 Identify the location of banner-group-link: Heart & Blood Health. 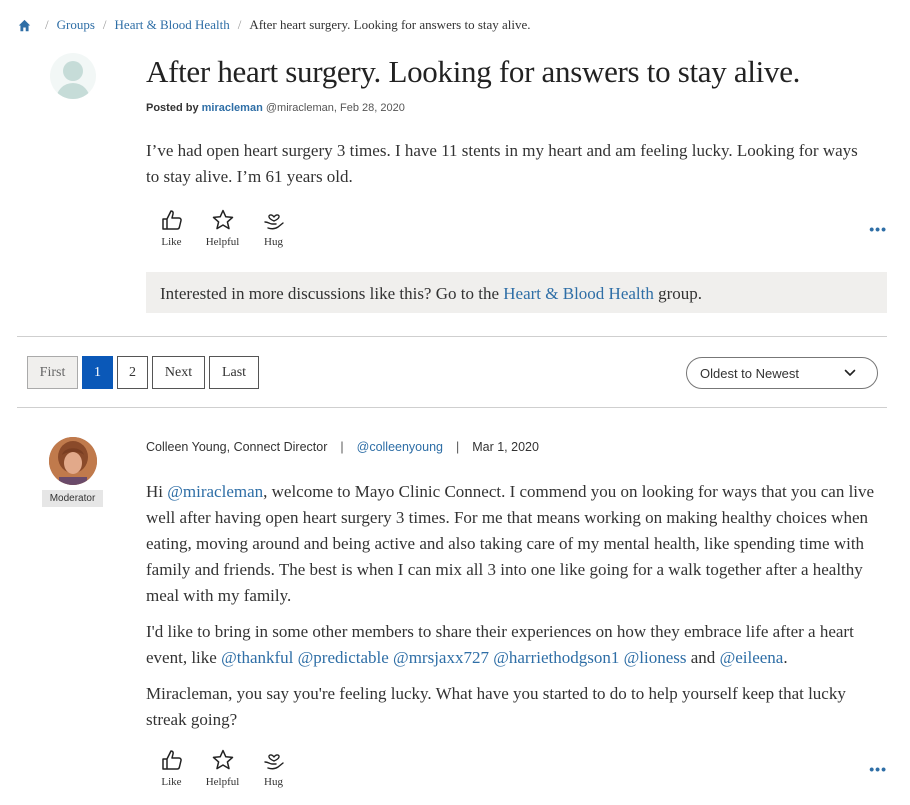
(578, 293).